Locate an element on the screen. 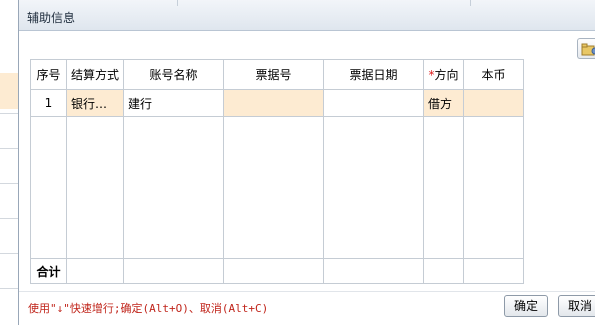  dialog-titlebar: 辅助信息 is located at coordinates (307, 15).